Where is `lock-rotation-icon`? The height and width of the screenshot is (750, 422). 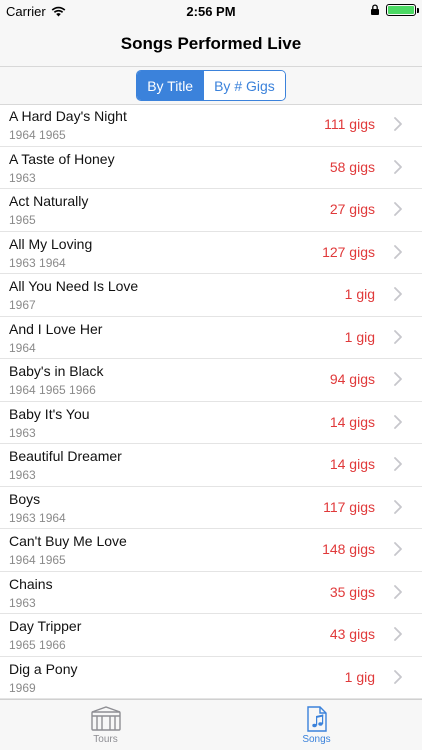
lock-rotation-icon is located at coordinates (375, 9).